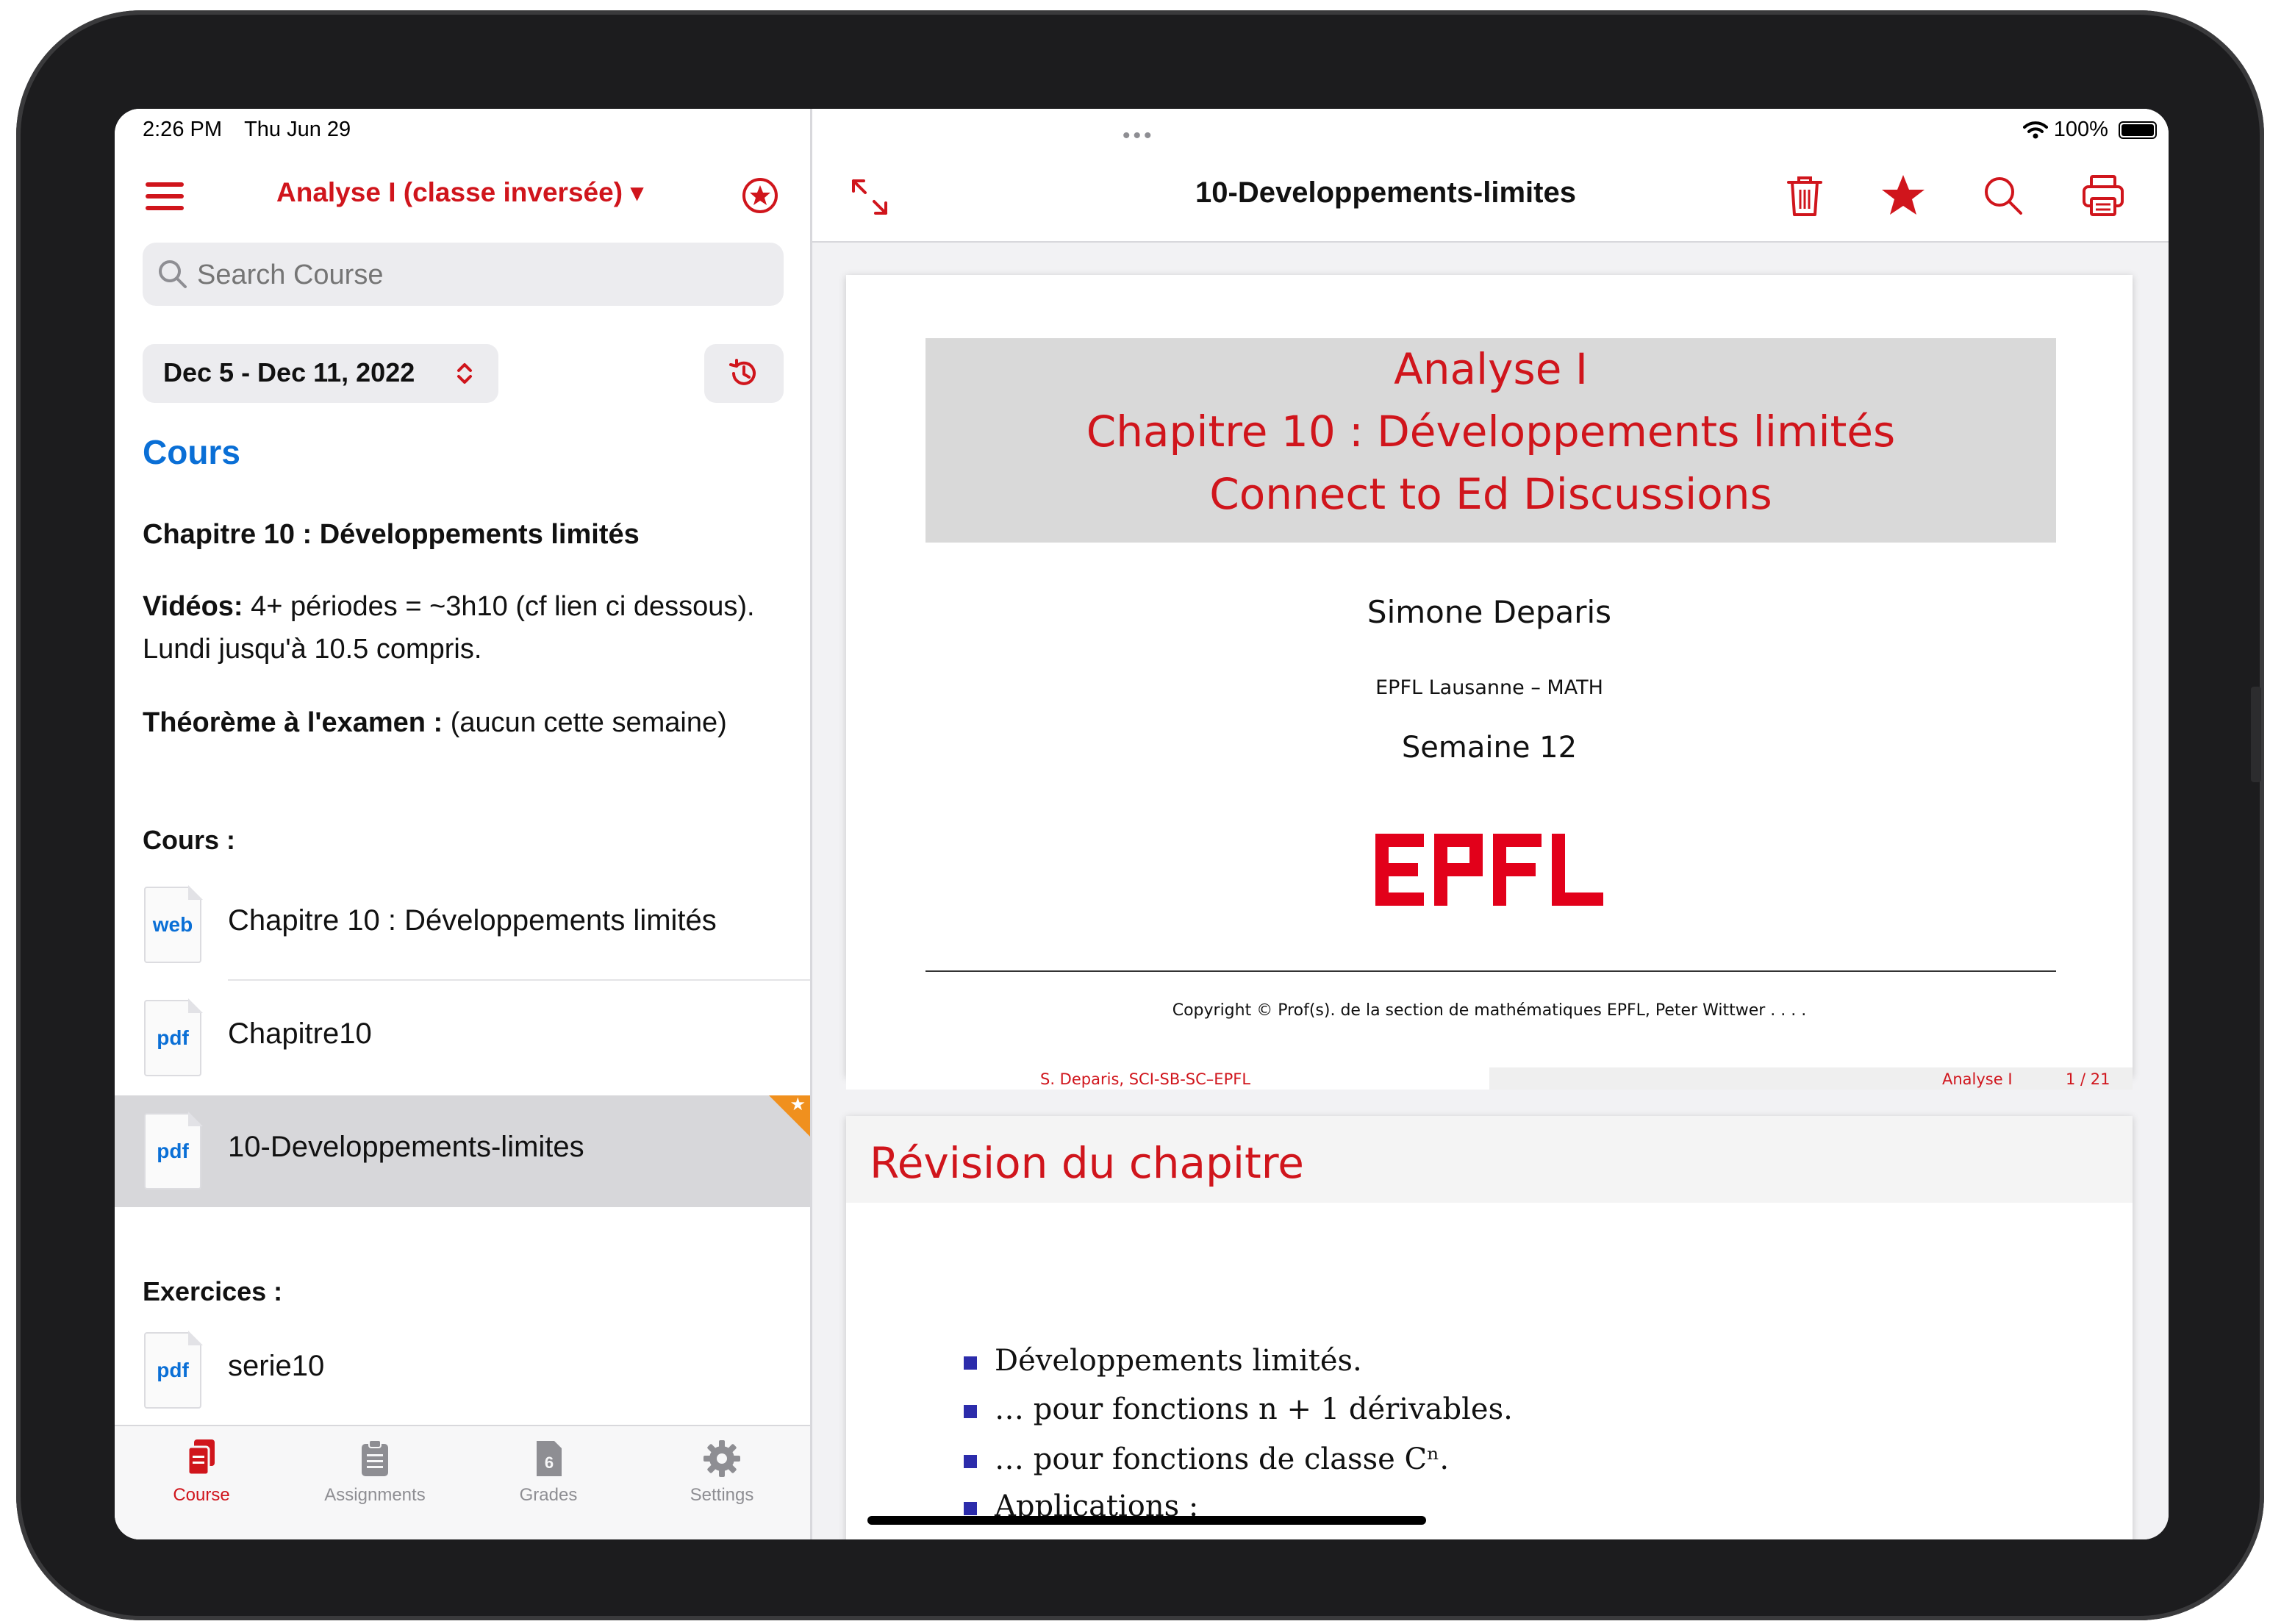 Image resolution: width=2270 pixels, height=1624 pixels. I want to click on footer-course: Analyse I, so click(1977, 1079).